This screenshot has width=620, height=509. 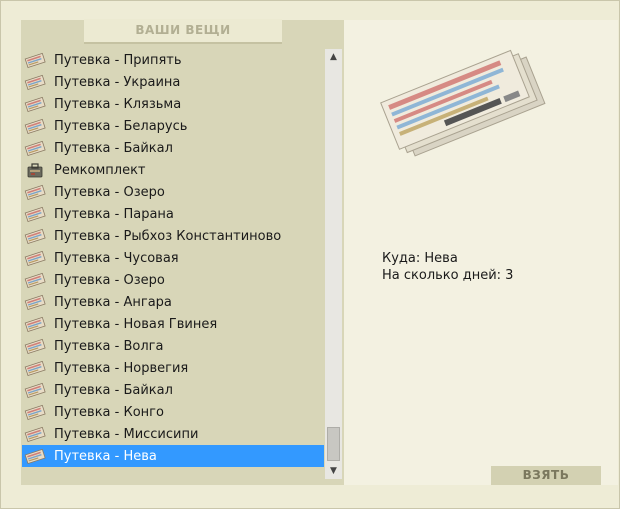 What do you see at coordinates (109, 412) in the screenshot?
I see `list-item-label: Путевка - Конго` at bounding box center [109, 412].